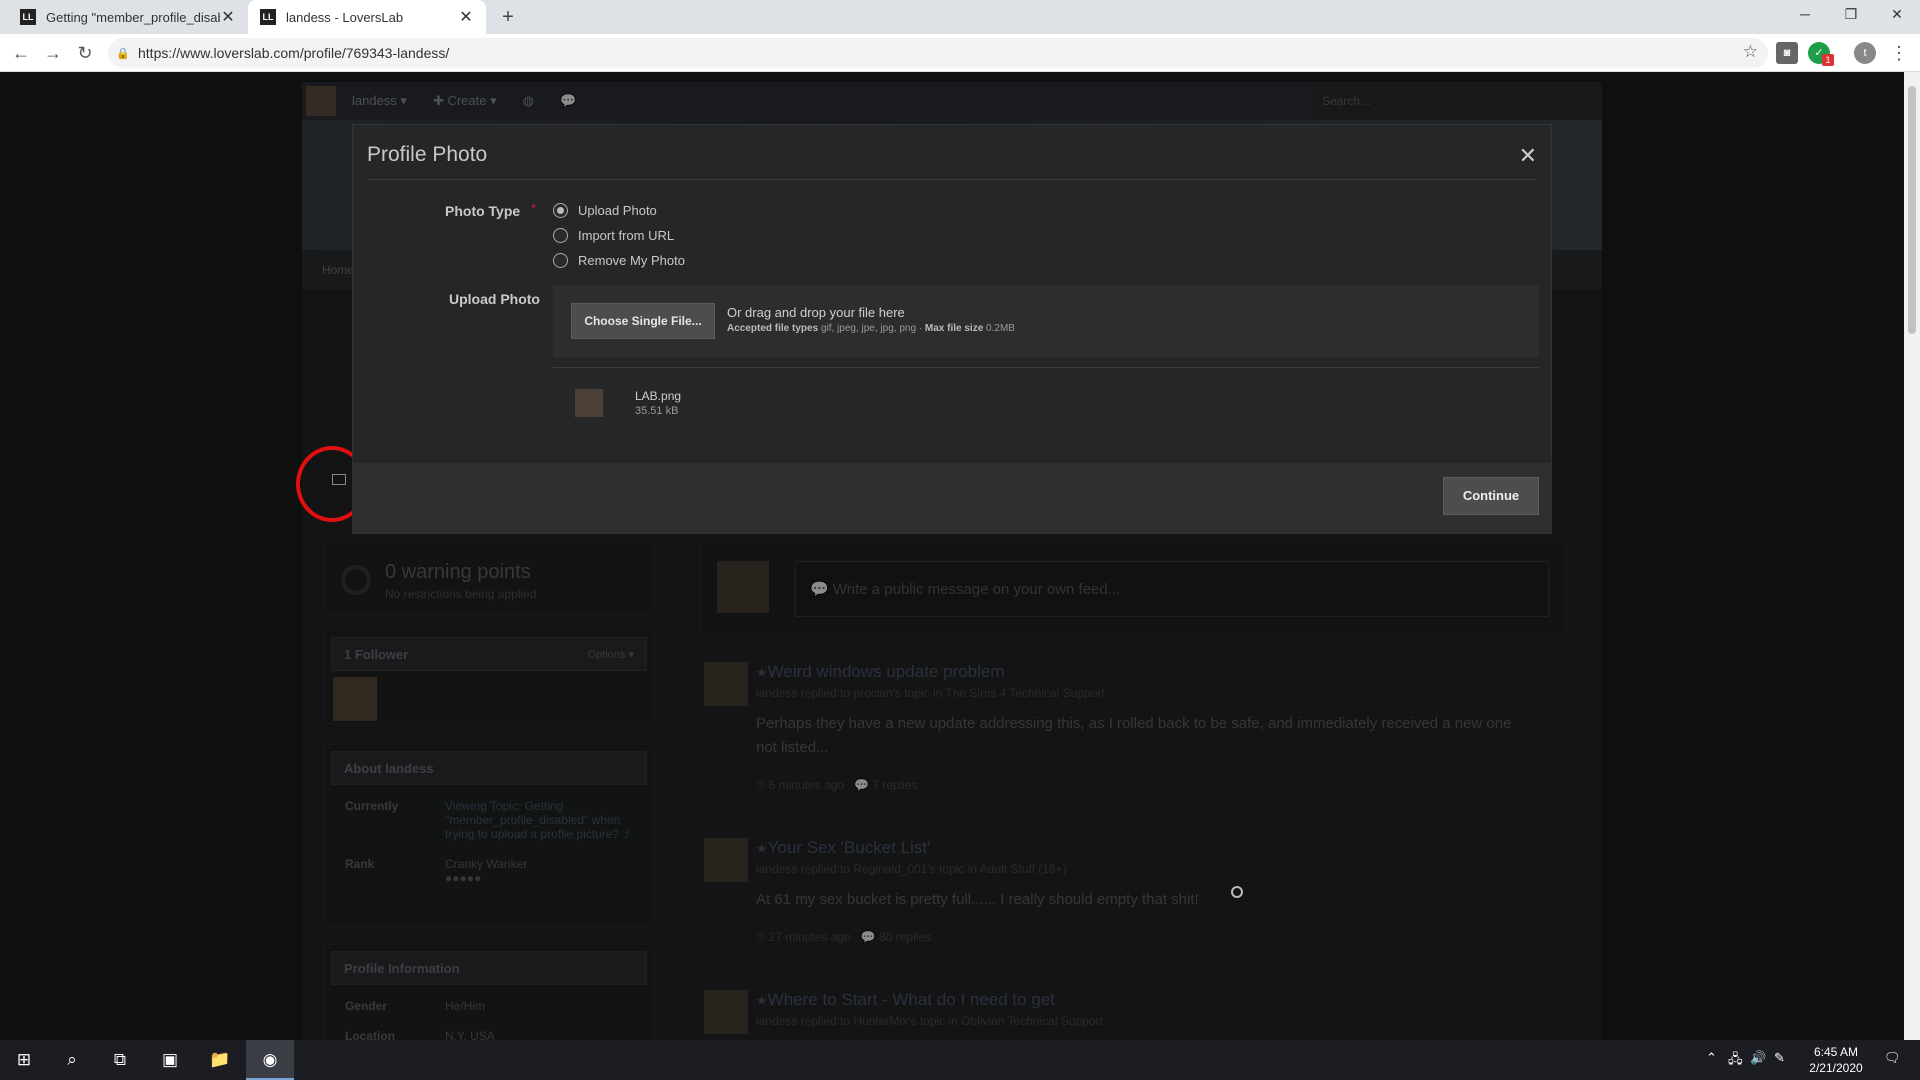 This screenshot has height=1080, width=1920. Describe the element at coordinates (1711, 1058) in the screenshot. I see `tray-chevron-icon: ⌃` at that location.